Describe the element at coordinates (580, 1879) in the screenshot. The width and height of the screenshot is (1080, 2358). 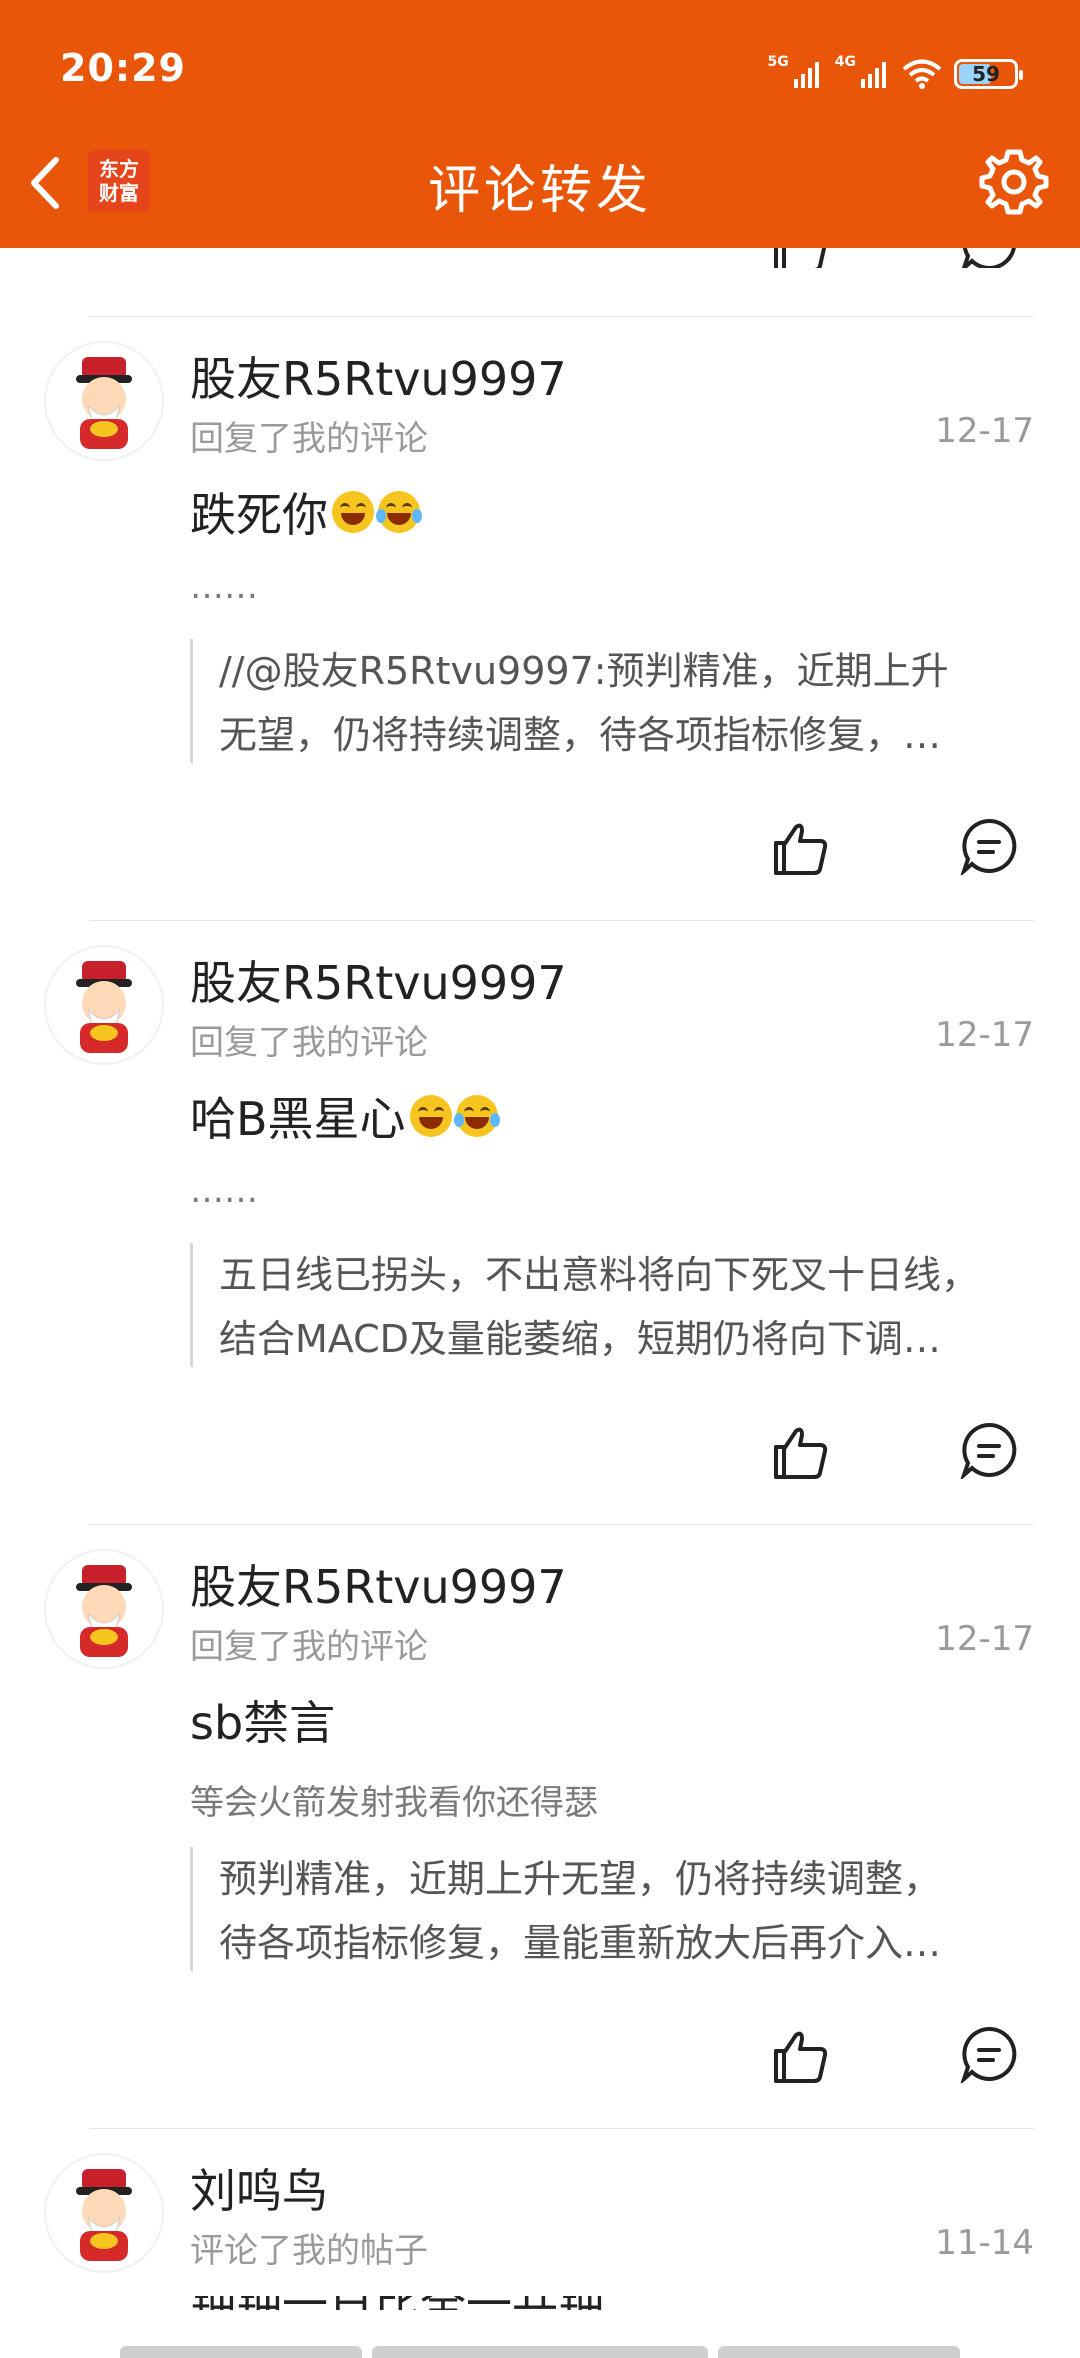
I see `quote-line: 预判精准，近期上升无望，仍将持续调整，` at that location.